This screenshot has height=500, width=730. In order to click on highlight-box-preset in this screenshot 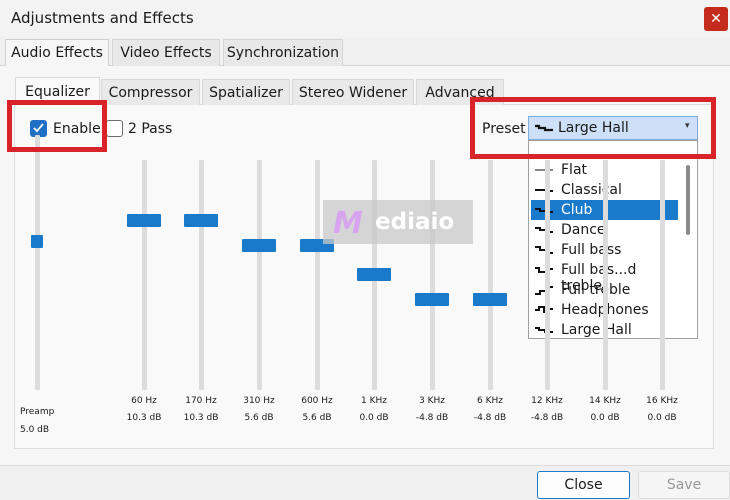, I will do `click(593, 128)`.